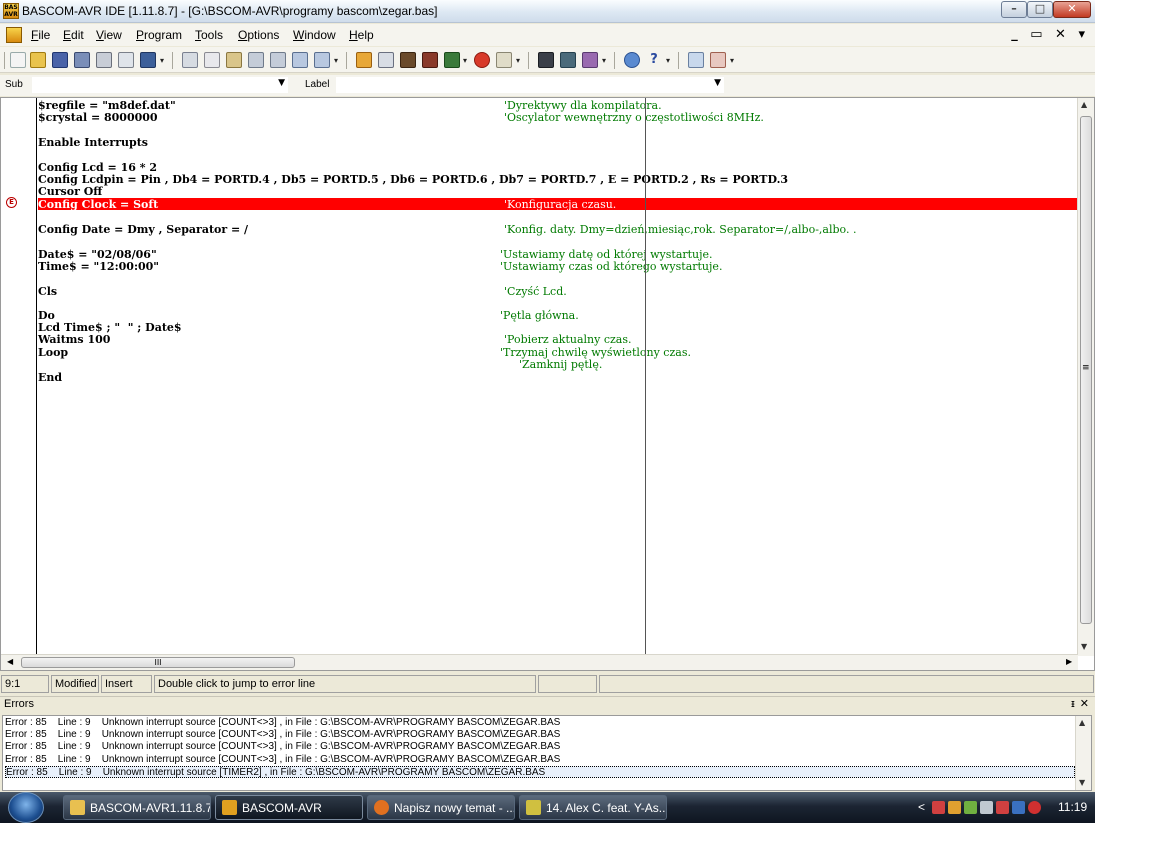 The image size is (1152, 864). Describe the element at coordinates (1050, 34) in the screenshot. I see `mdi-window-controls: _ ▭ ✕ ▾` at that location.